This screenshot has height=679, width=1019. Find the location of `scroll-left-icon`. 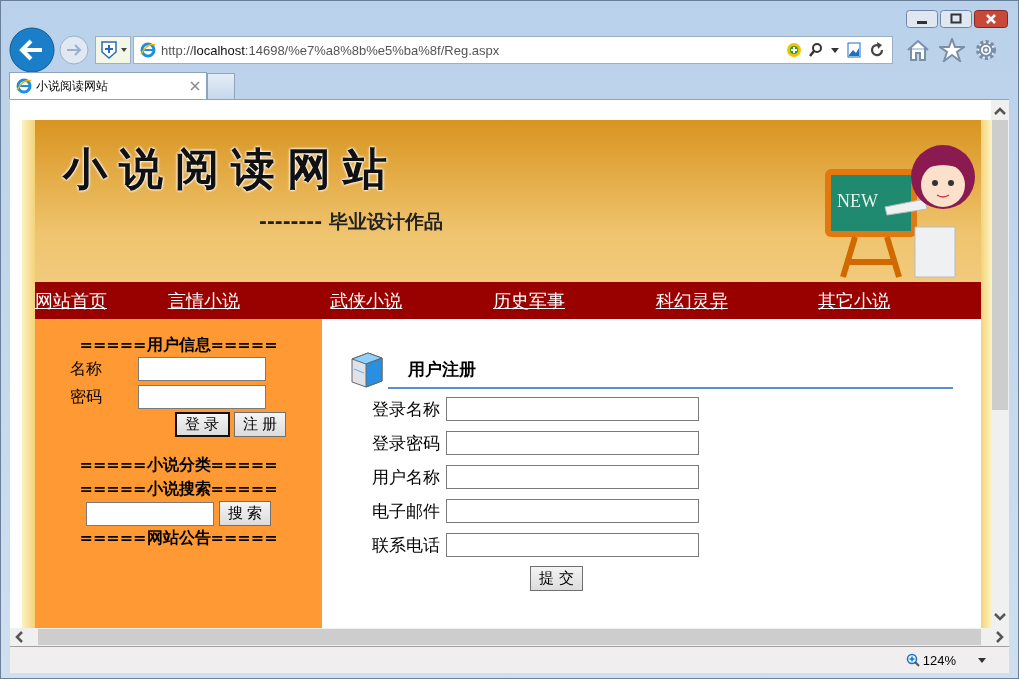

scroll-left-icon is located at coordinates (19, 637).